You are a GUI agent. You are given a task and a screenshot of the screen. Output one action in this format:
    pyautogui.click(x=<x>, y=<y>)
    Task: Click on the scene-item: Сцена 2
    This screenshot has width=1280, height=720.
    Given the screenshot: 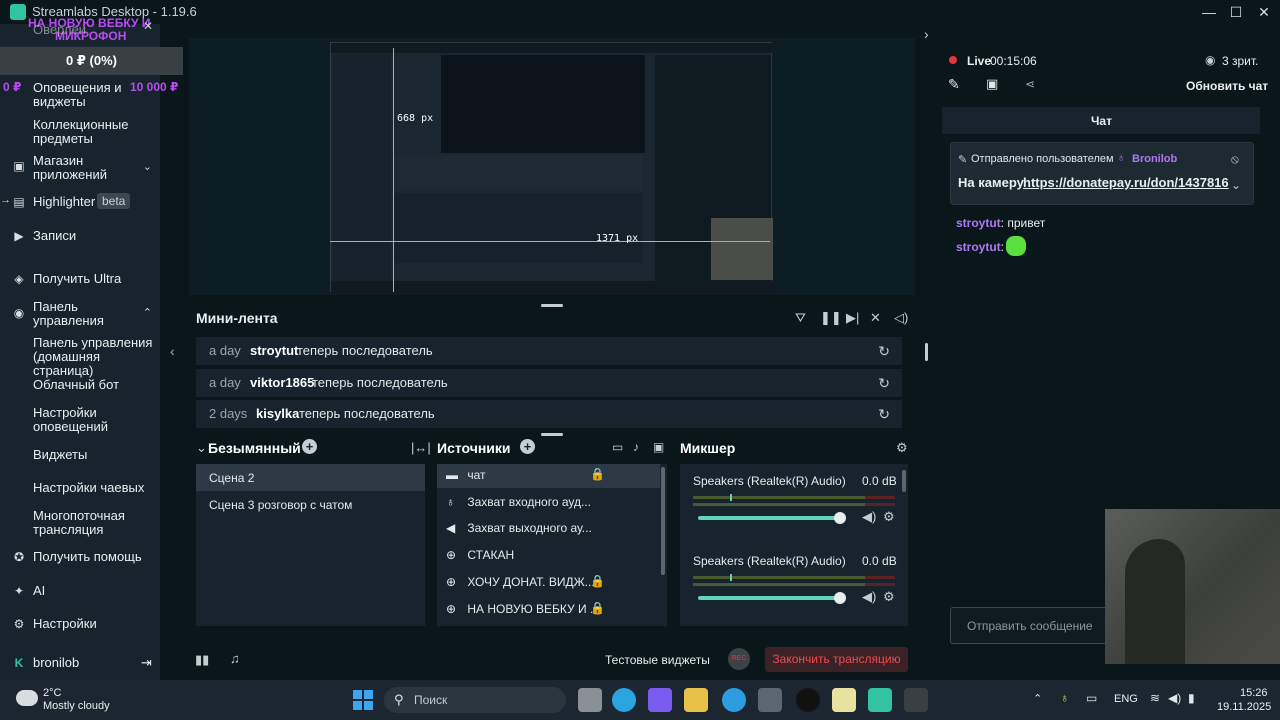 What is the action you would take?
    pyautogui.click(x=231, y=478)
    